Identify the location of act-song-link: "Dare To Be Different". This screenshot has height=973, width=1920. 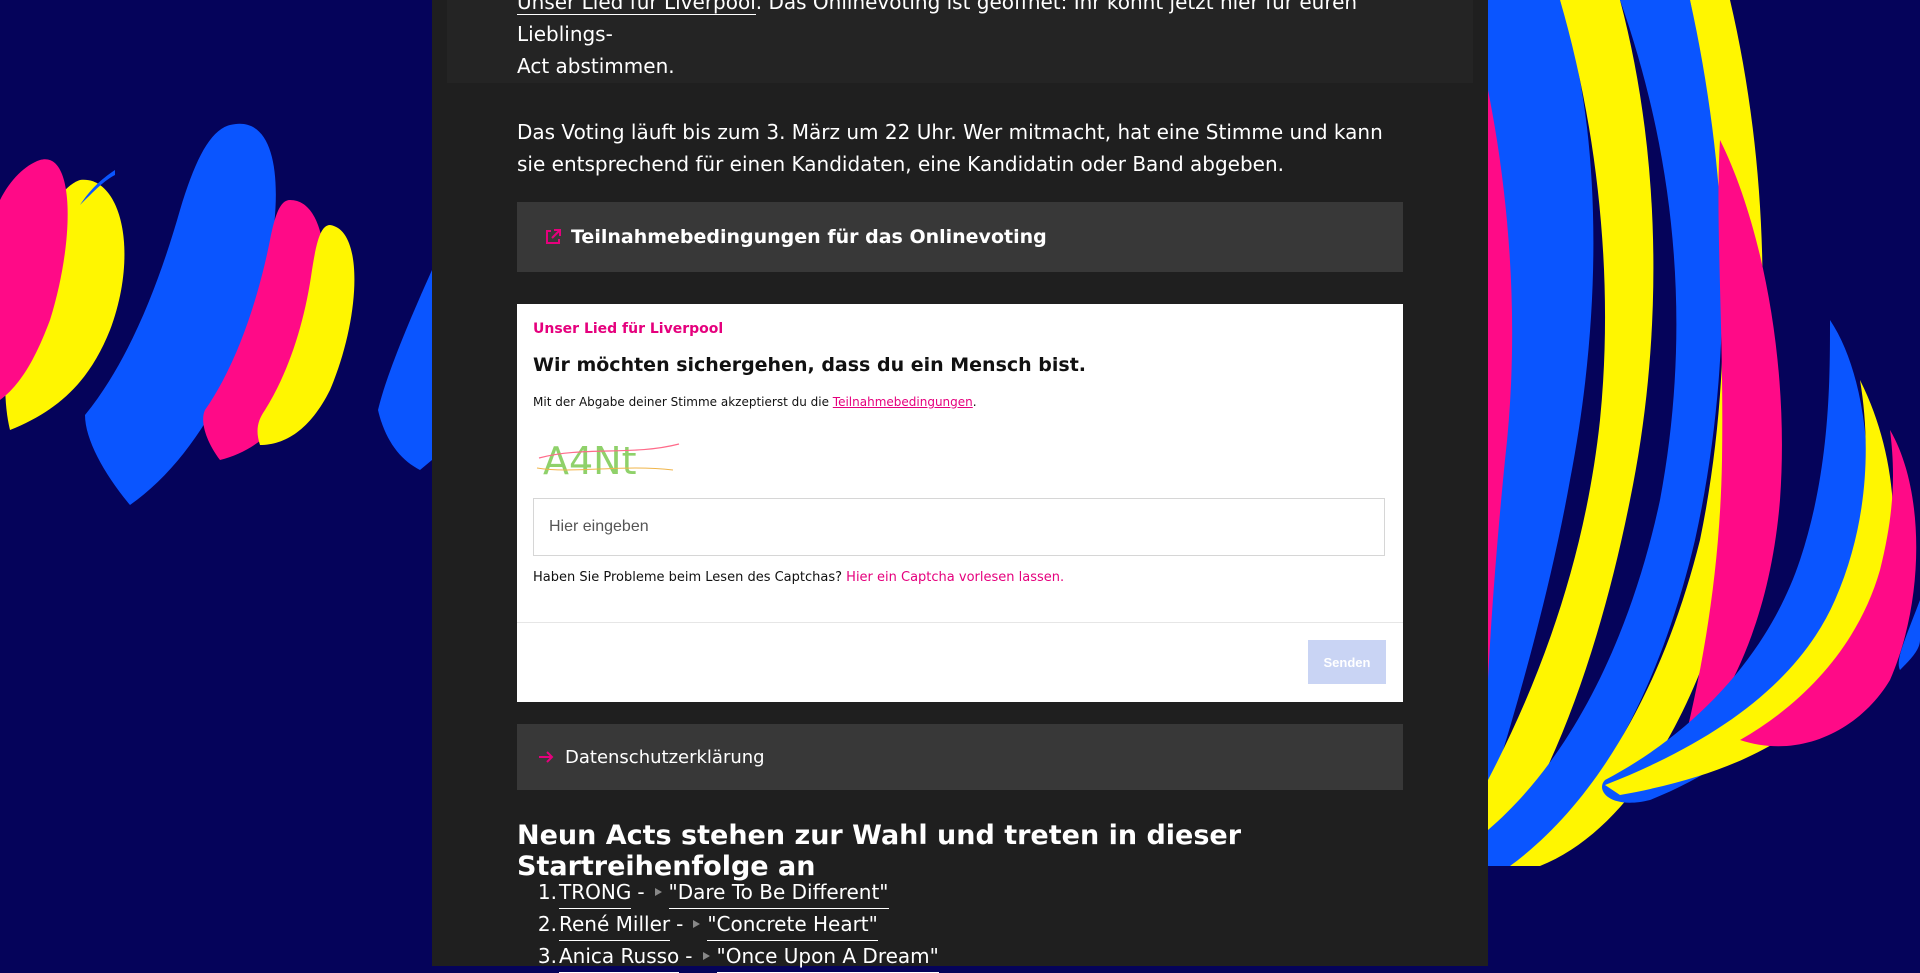
(778, 892).